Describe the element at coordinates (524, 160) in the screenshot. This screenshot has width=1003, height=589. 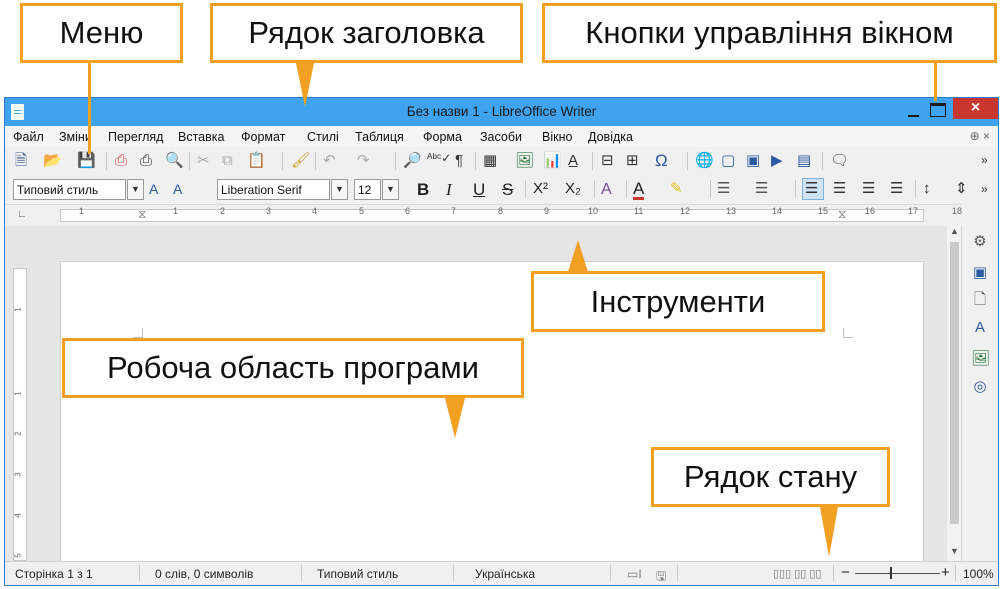
I see `insert-image-icon: 🖼` at that location.